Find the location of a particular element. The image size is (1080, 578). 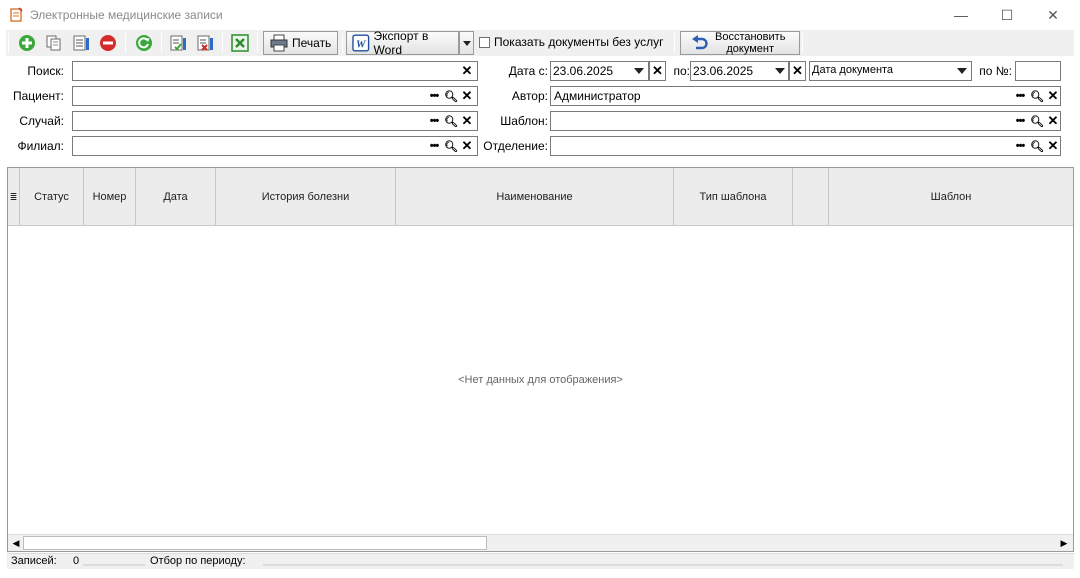

template-search-icon: 🔍︎ is located at coordinates (1037, 121).